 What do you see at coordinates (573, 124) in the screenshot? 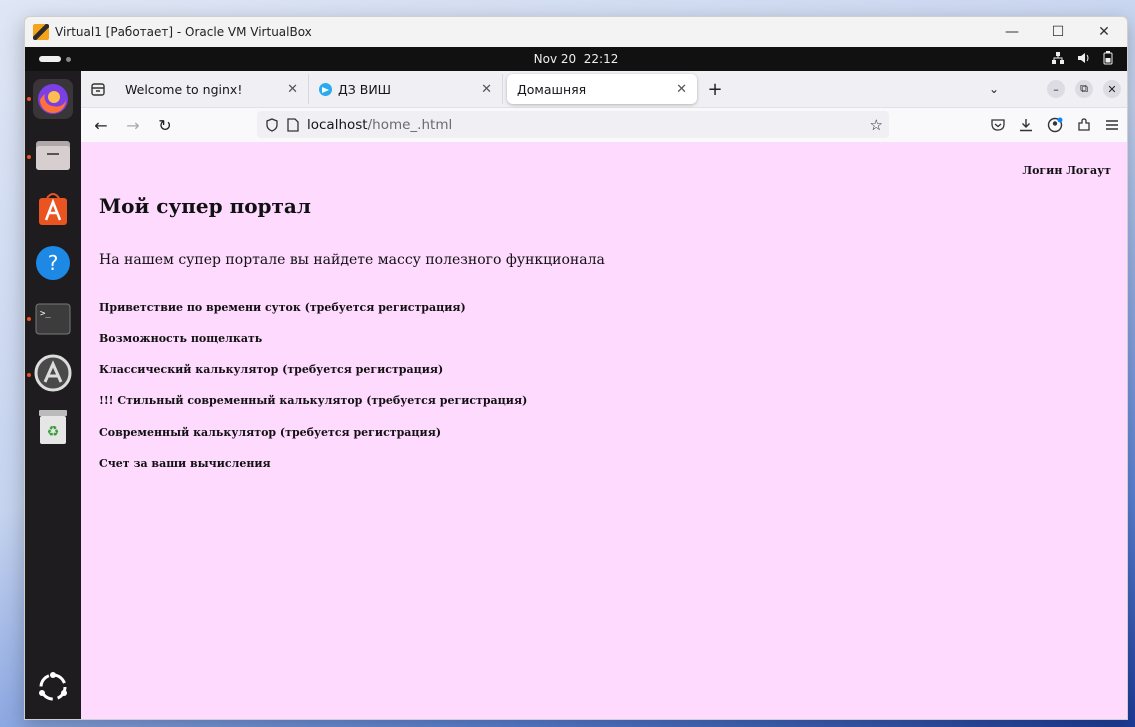
I see `url-bar: localhost/home_.html ☆` at bounding box center [573, 124].